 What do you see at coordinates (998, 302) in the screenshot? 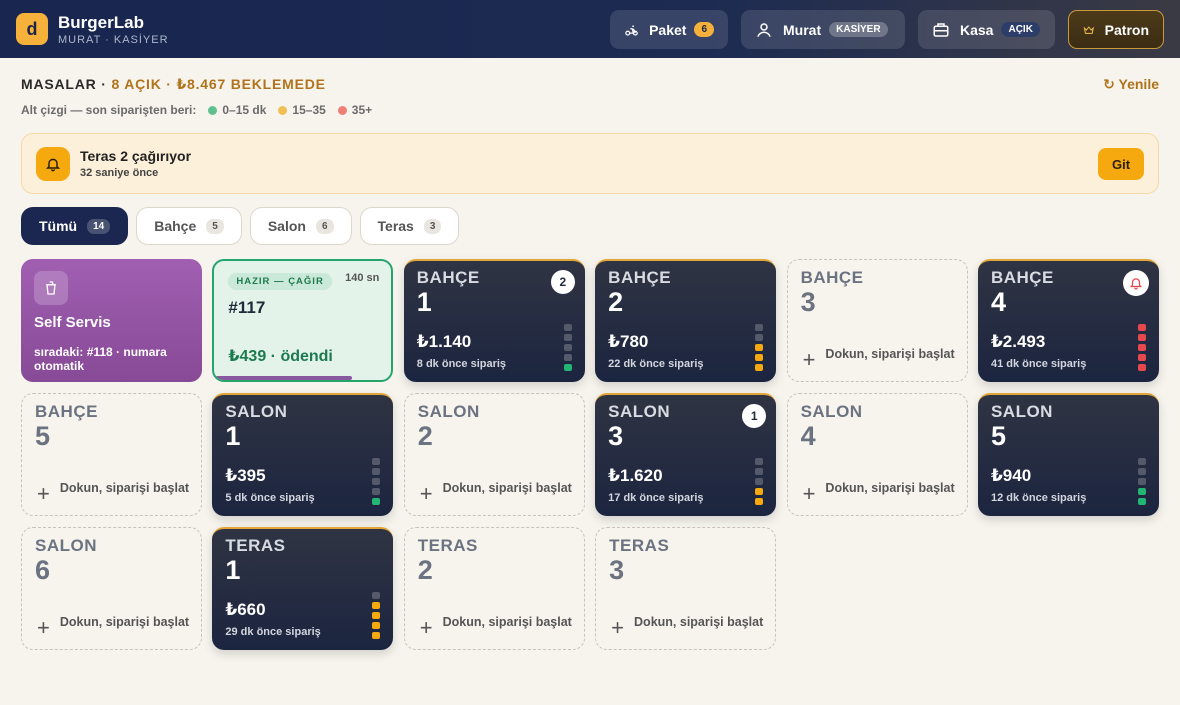
I see `table-number: 4` at bounding box center [998, 302].